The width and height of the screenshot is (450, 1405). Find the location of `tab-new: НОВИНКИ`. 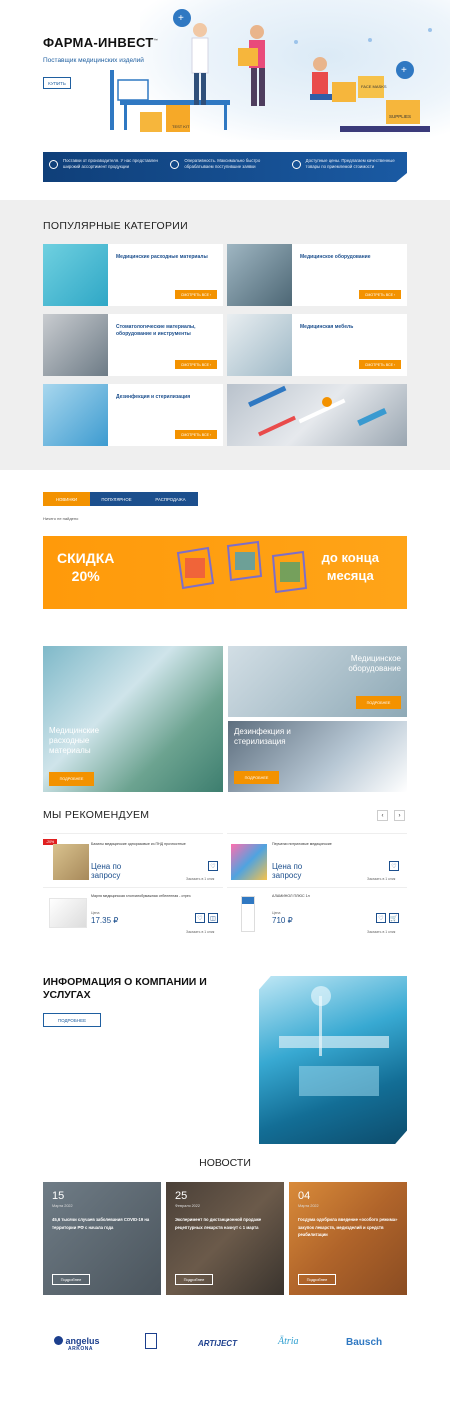

tab-new: НОВИНКИ is located at coordinates (66, 499).